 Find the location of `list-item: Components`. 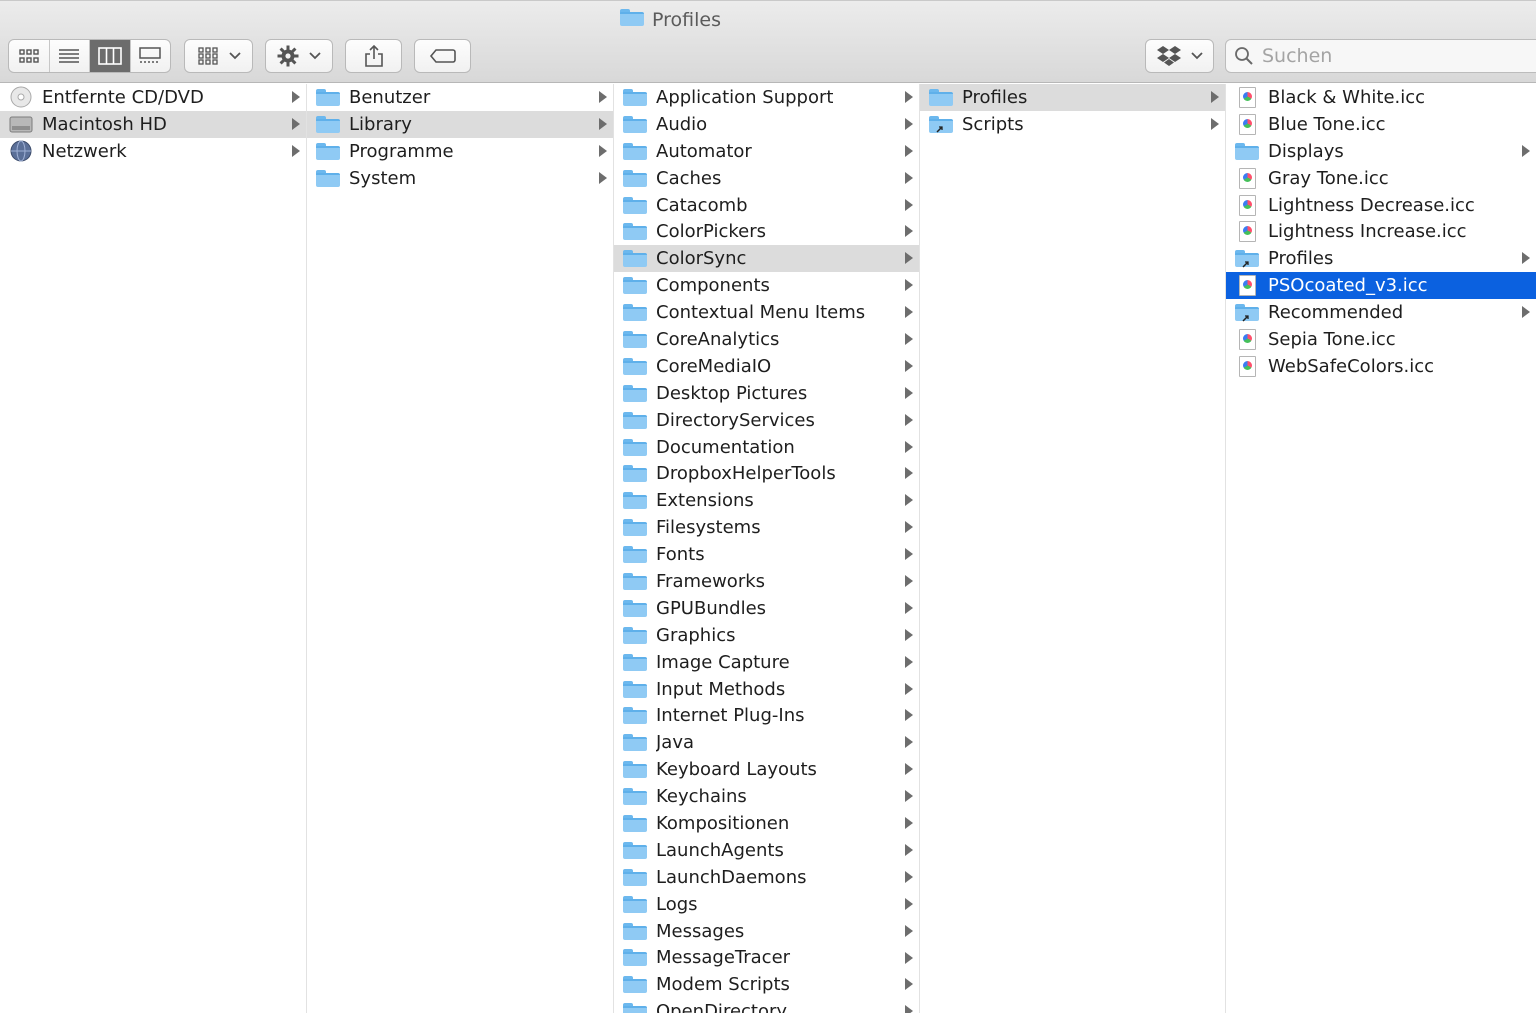

list-item: Components is located at coordinates (766, 285).